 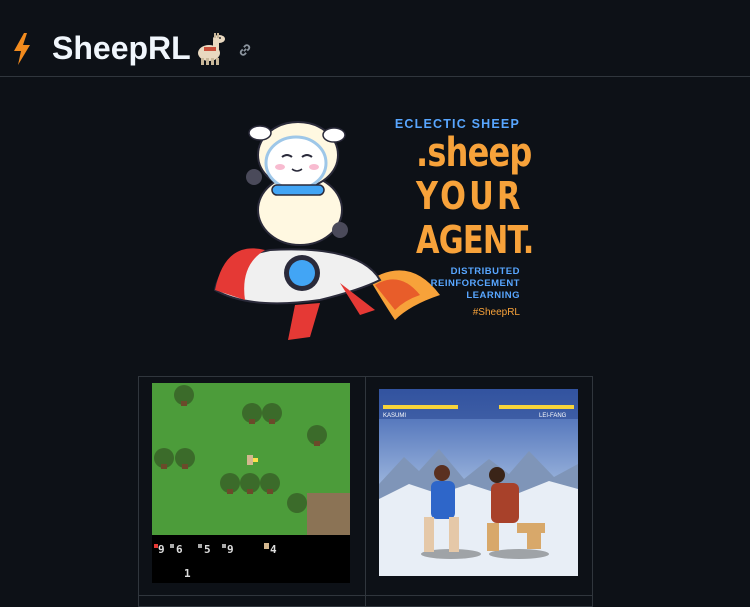 What do you see at coordinates (251, 483) in the screenshot?
I see `crafter-screenshot: 9 6 5 9 41` at bounding box center [251, 483].